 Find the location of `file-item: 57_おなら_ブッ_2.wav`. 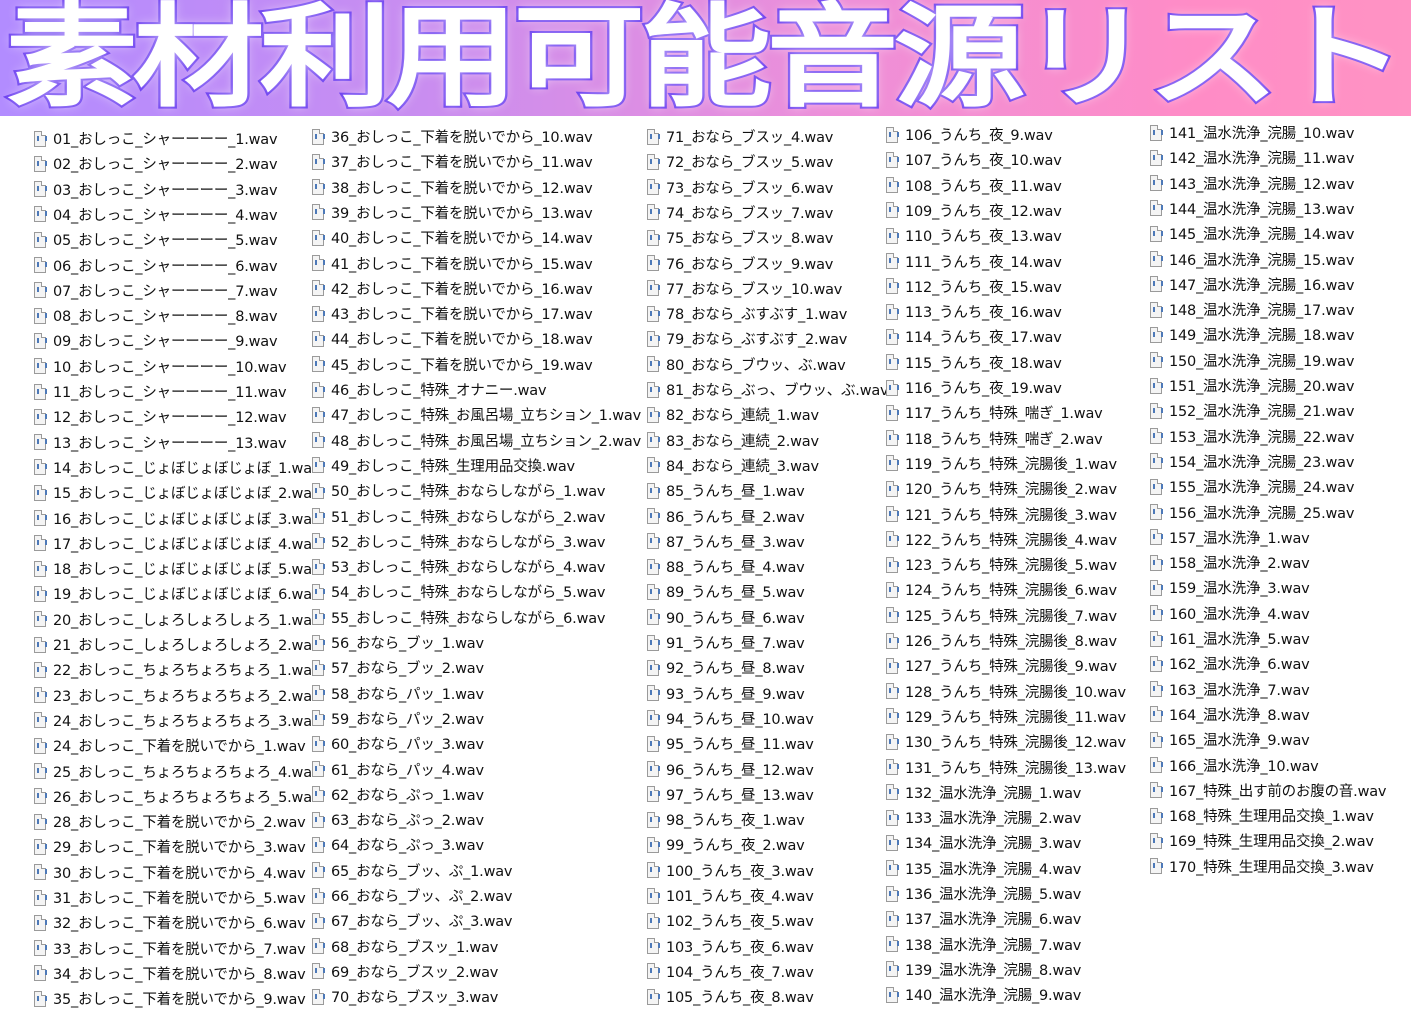

file-item: 57_おなら_ブッ_2.wav is located at coordinates (398, 667).